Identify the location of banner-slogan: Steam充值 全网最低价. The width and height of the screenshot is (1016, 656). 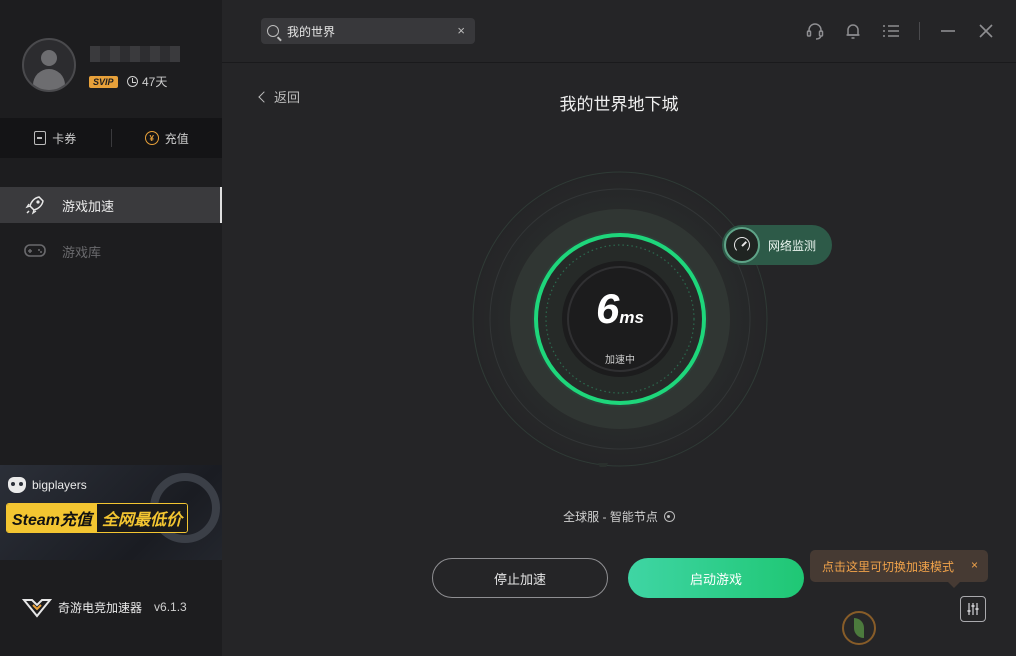
(97, 518).